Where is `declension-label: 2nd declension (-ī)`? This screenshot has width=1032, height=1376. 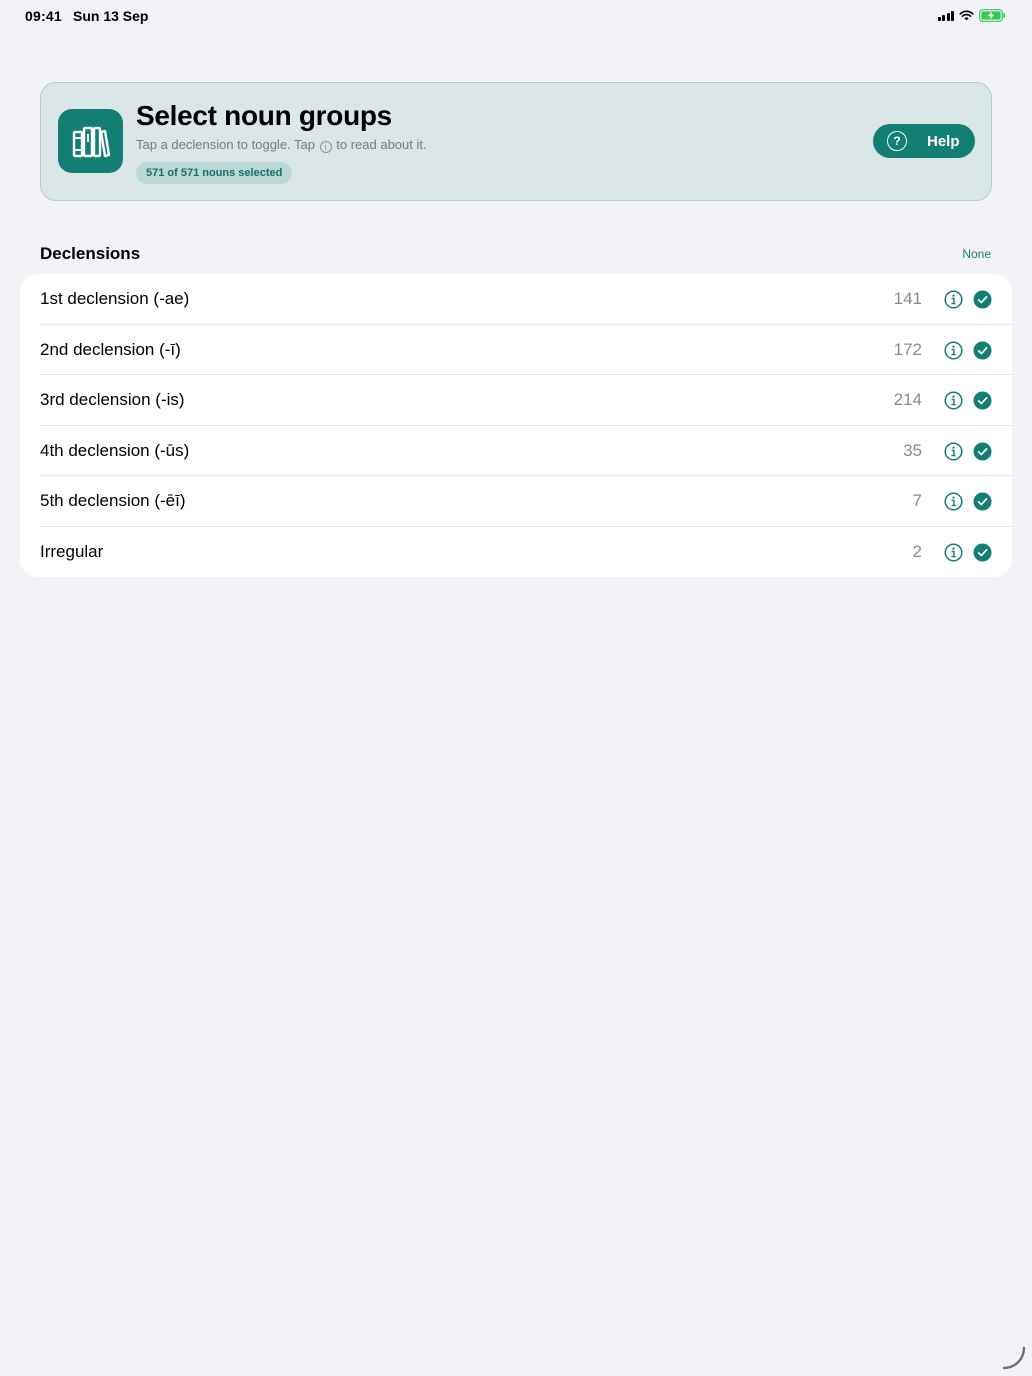 declension-label: 2nd declension (-ī) is located at coordinates (110, 349).